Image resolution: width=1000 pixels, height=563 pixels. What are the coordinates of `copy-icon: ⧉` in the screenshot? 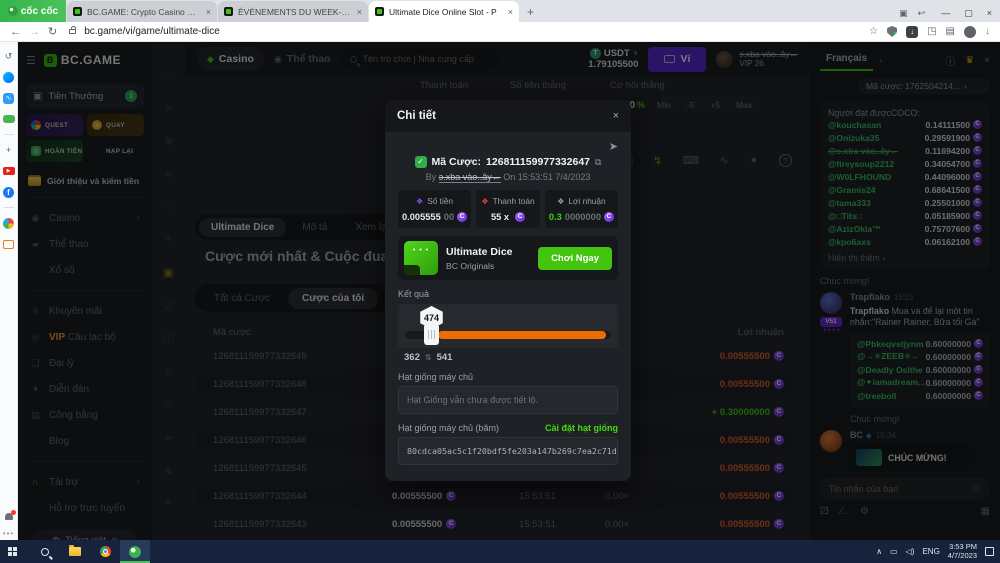 It's located at (598, 162).